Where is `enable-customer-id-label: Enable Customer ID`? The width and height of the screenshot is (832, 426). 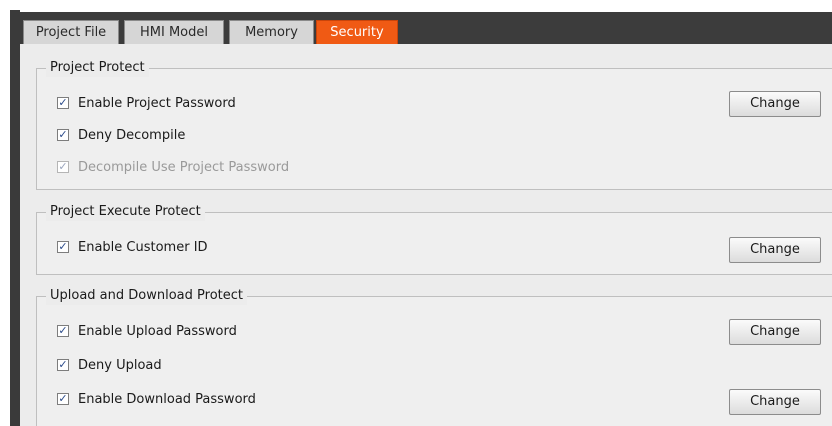 enable-customer-id-label: Enable Customer ID is located at coordinates (143, 247).